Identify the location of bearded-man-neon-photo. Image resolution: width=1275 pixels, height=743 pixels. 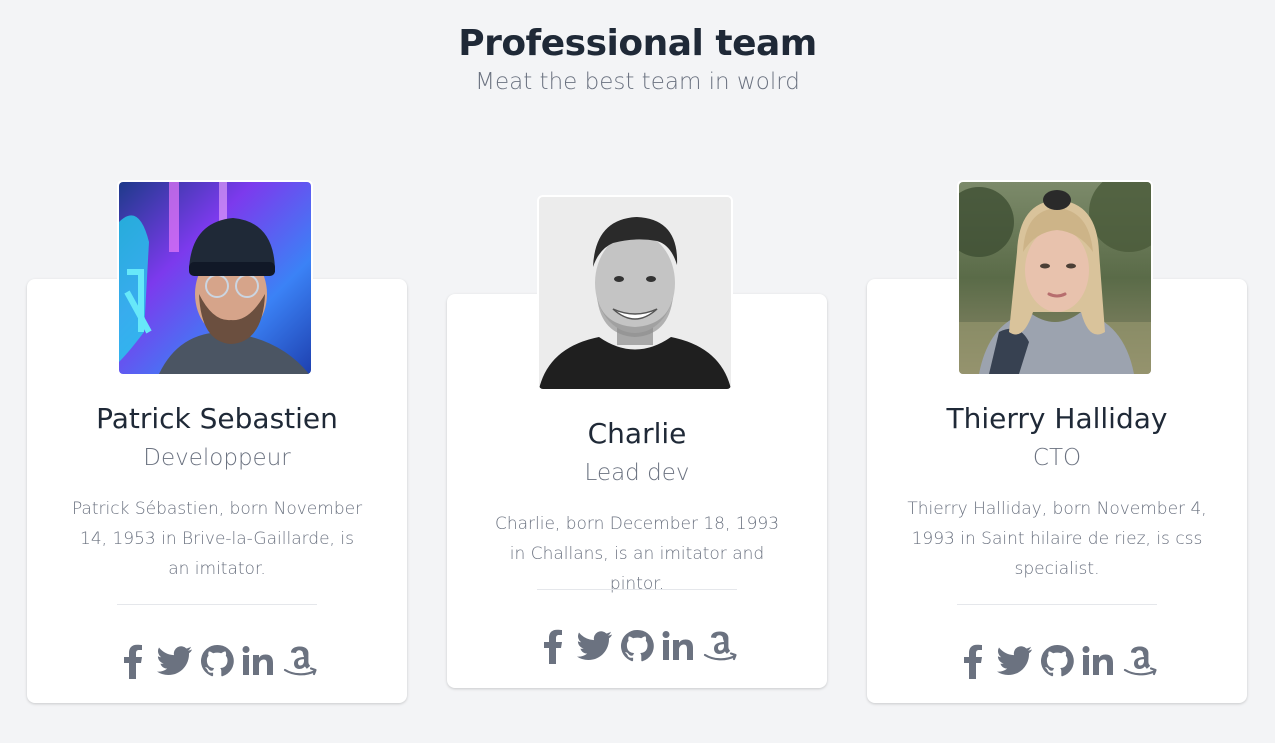
(215, 278).